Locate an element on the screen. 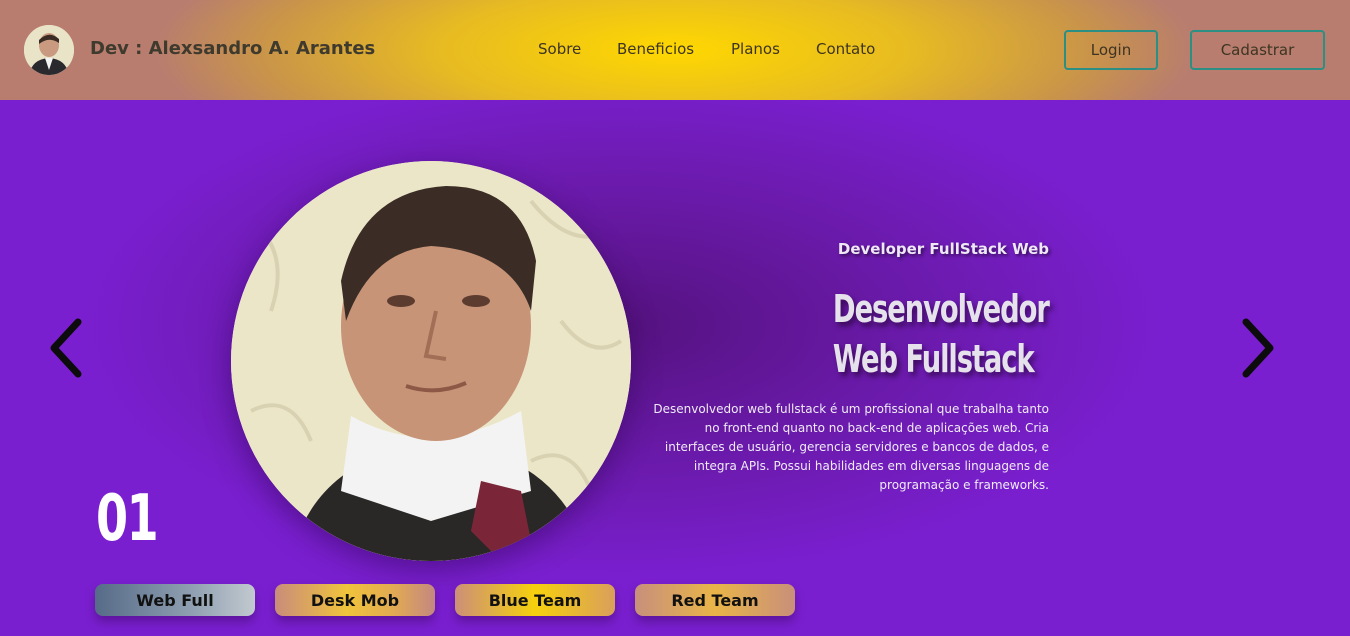  chevron-left-icon is located at coordinates (66, 348).